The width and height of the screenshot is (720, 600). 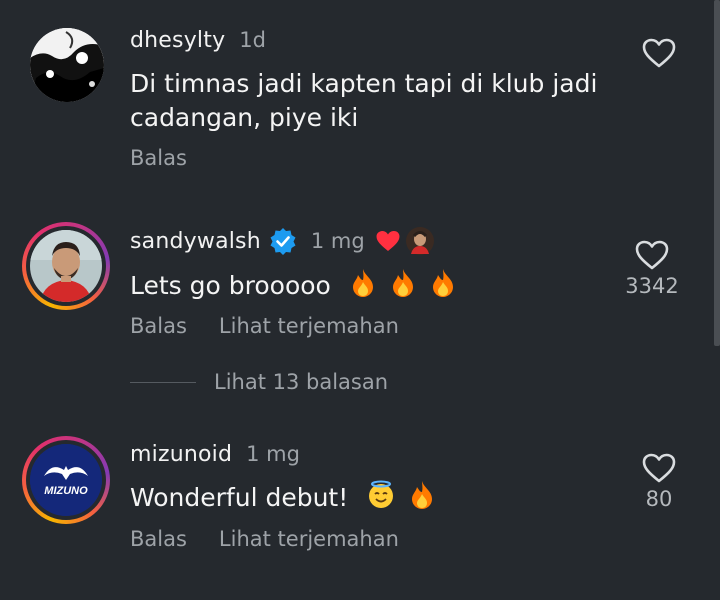 What do you see at coordinates (381, 499) in the screenshot?
I see `smiling-face-with-halo-emoji-icon` at bounding box center [381, 499].